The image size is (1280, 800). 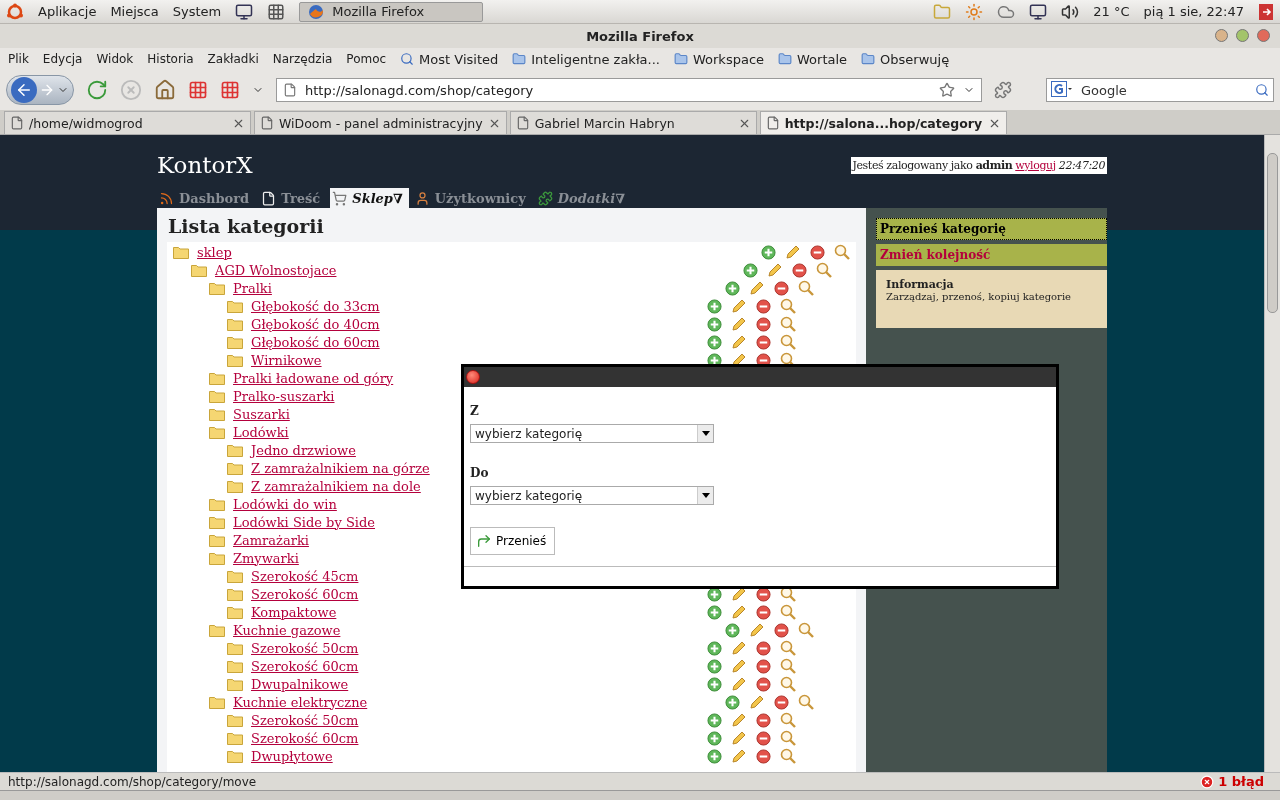 What do you see at coordinates (473, 377) in the screenshot?
I see `close-icon` at bounding box center [473, 377].